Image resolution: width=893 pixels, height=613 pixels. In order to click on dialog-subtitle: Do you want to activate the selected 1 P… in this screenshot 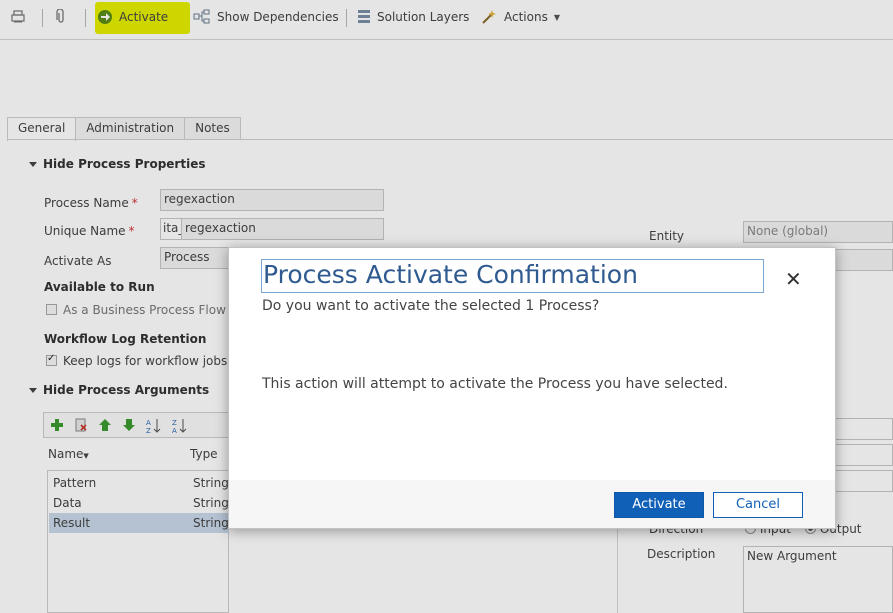, I will do `click(431, 306)`.